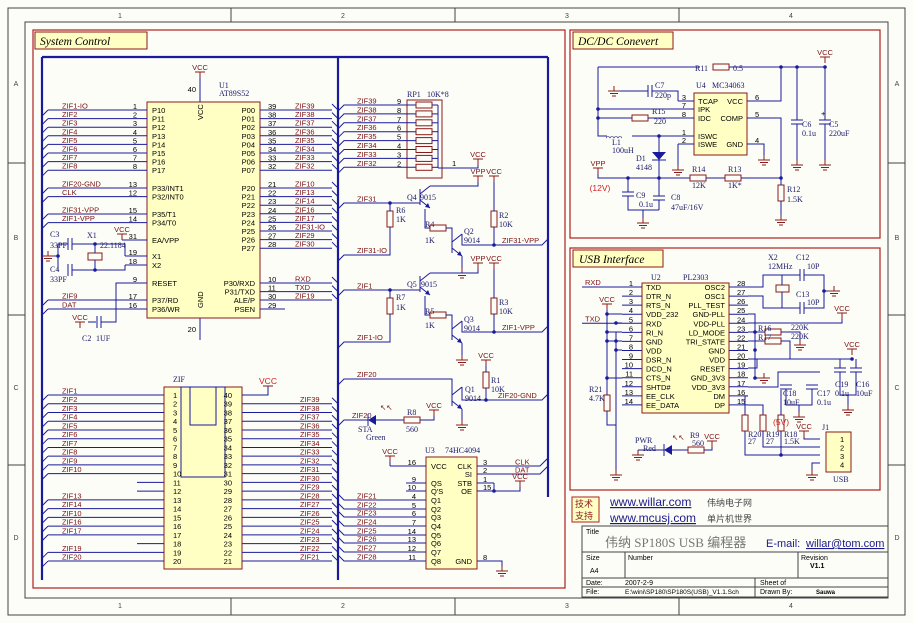 Image resolution: width=913 pixels, height=623 pixels. I want to click on u3-pin-Q7: Q7, so click(436, 552).